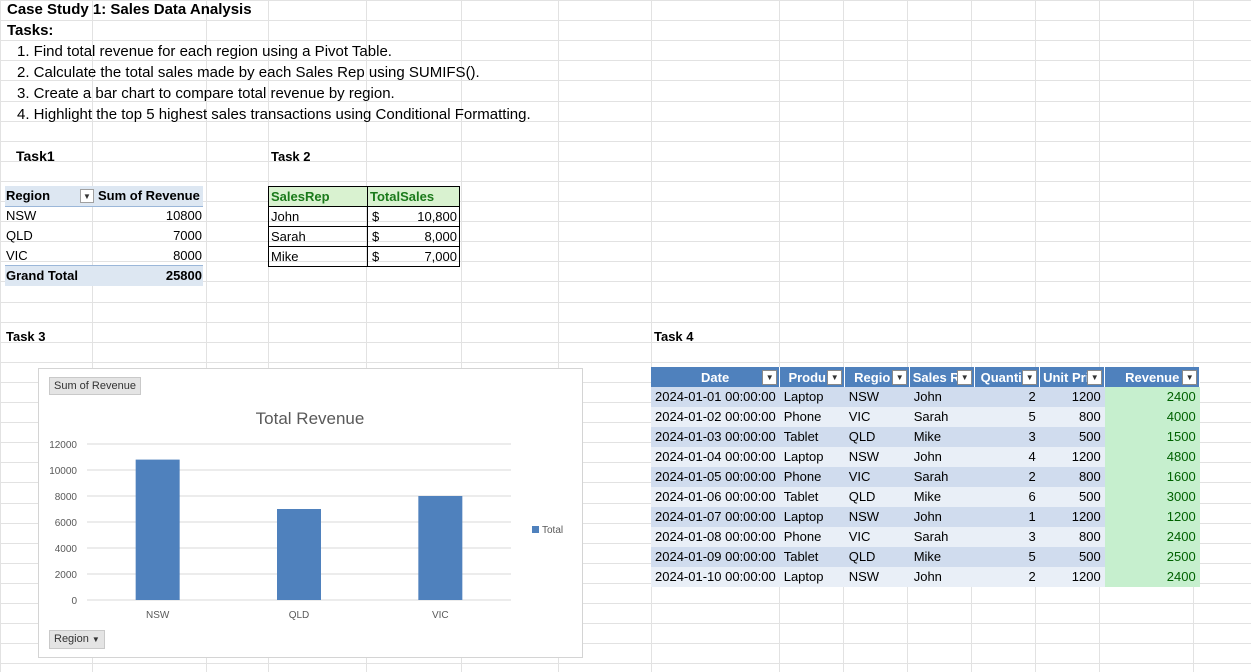 Image resolution: width=1251 pixels, height=672 pixels. I want to click on column-header-region: Regio ▼, so click(877, 377).